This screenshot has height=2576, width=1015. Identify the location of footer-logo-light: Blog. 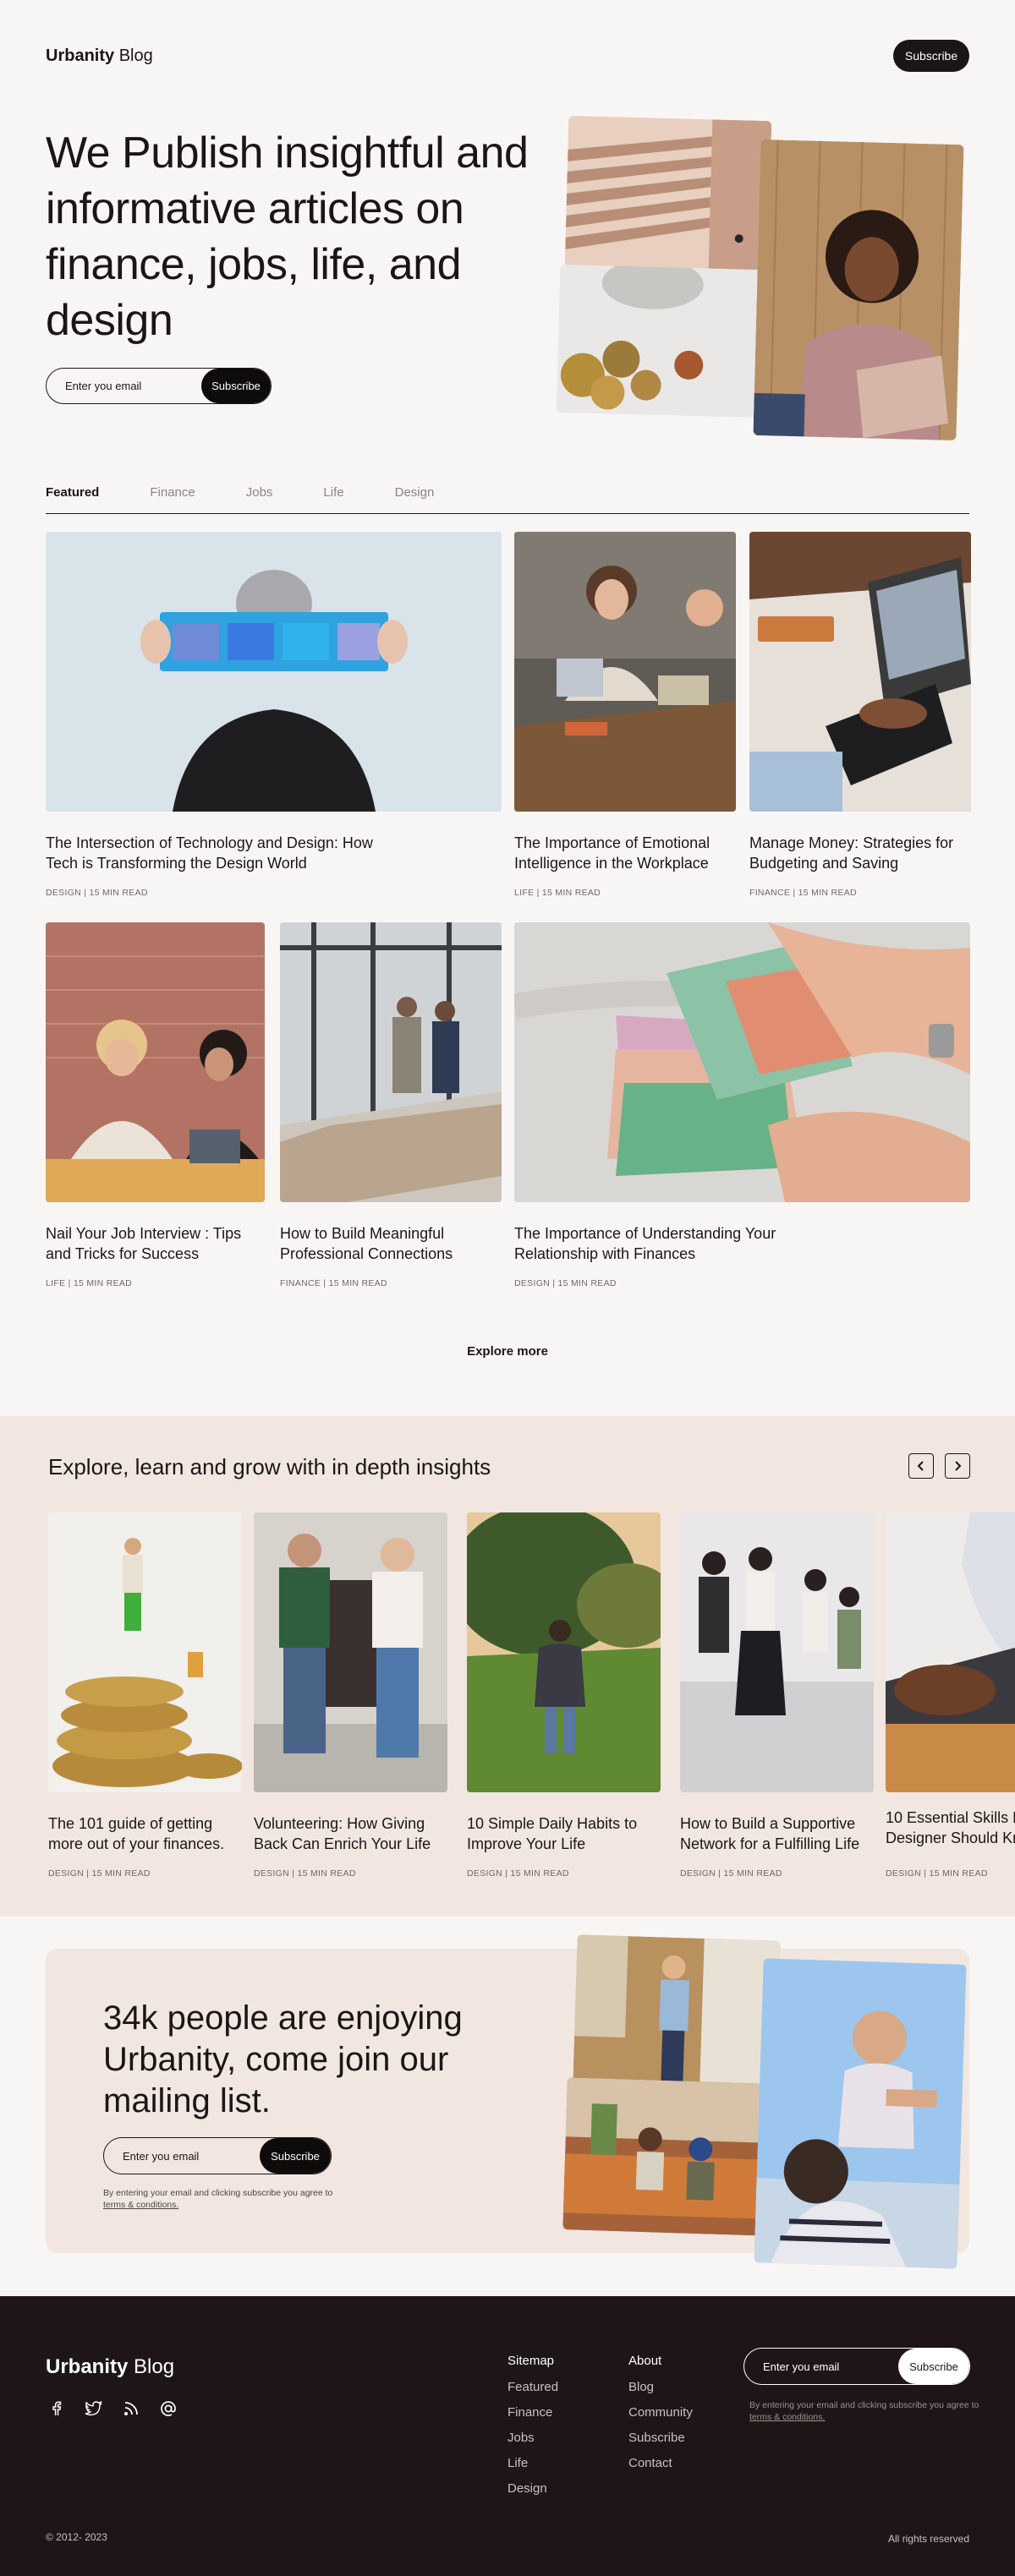
(155, 2366).